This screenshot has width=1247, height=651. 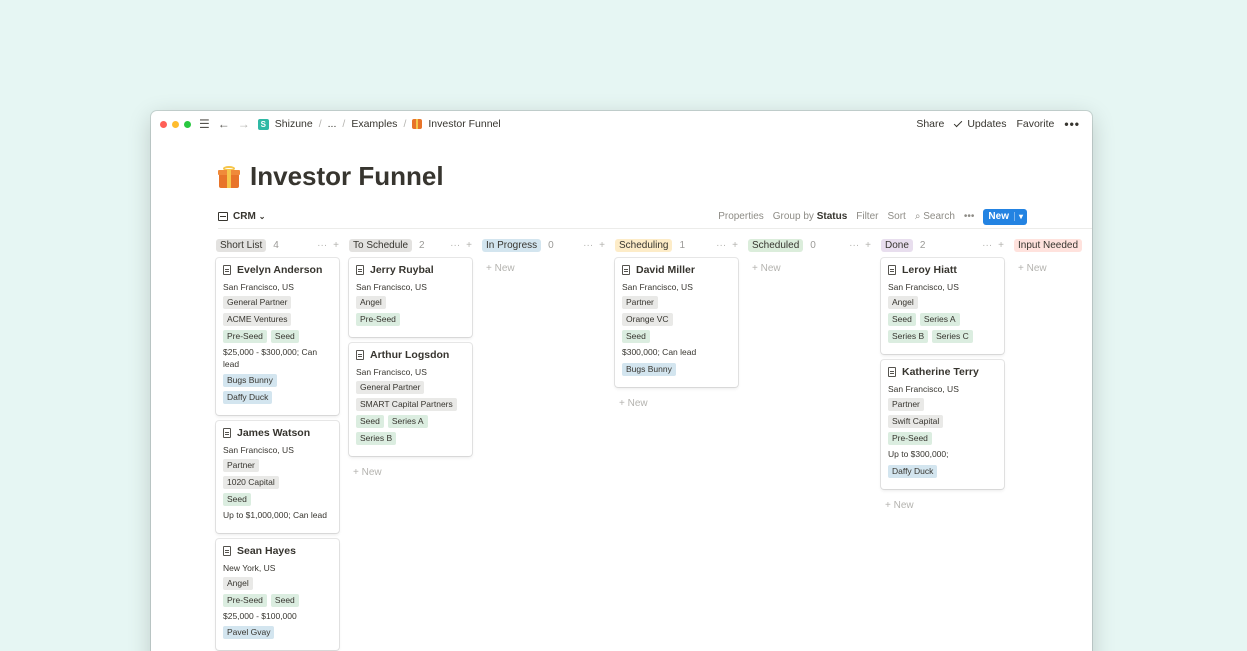 I want to click on breadcrumb-workspace: Shizune, so click(x=294, y=124).